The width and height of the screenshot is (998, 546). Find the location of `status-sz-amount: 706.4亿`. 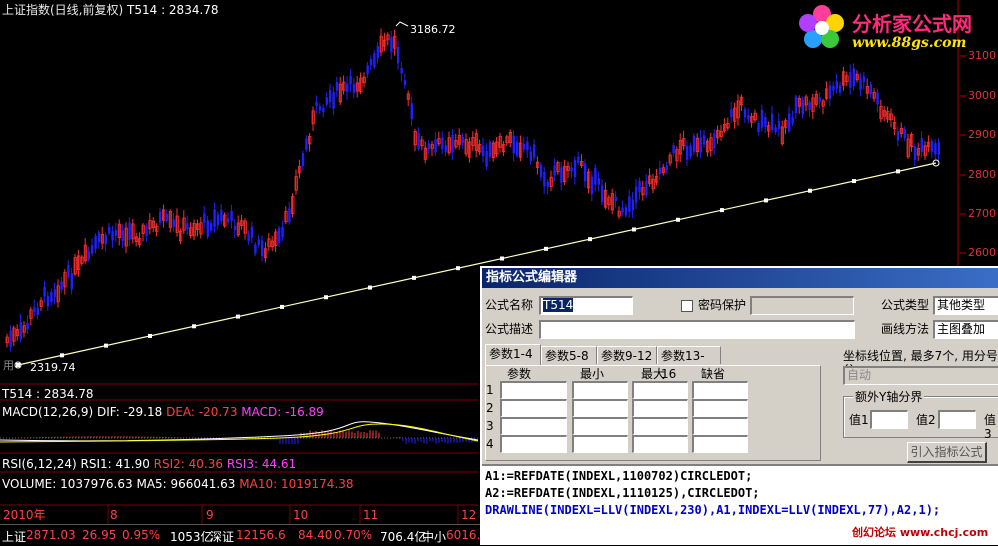

status-sz-amount: 706.4亿 is located at coordinates (403, 536).